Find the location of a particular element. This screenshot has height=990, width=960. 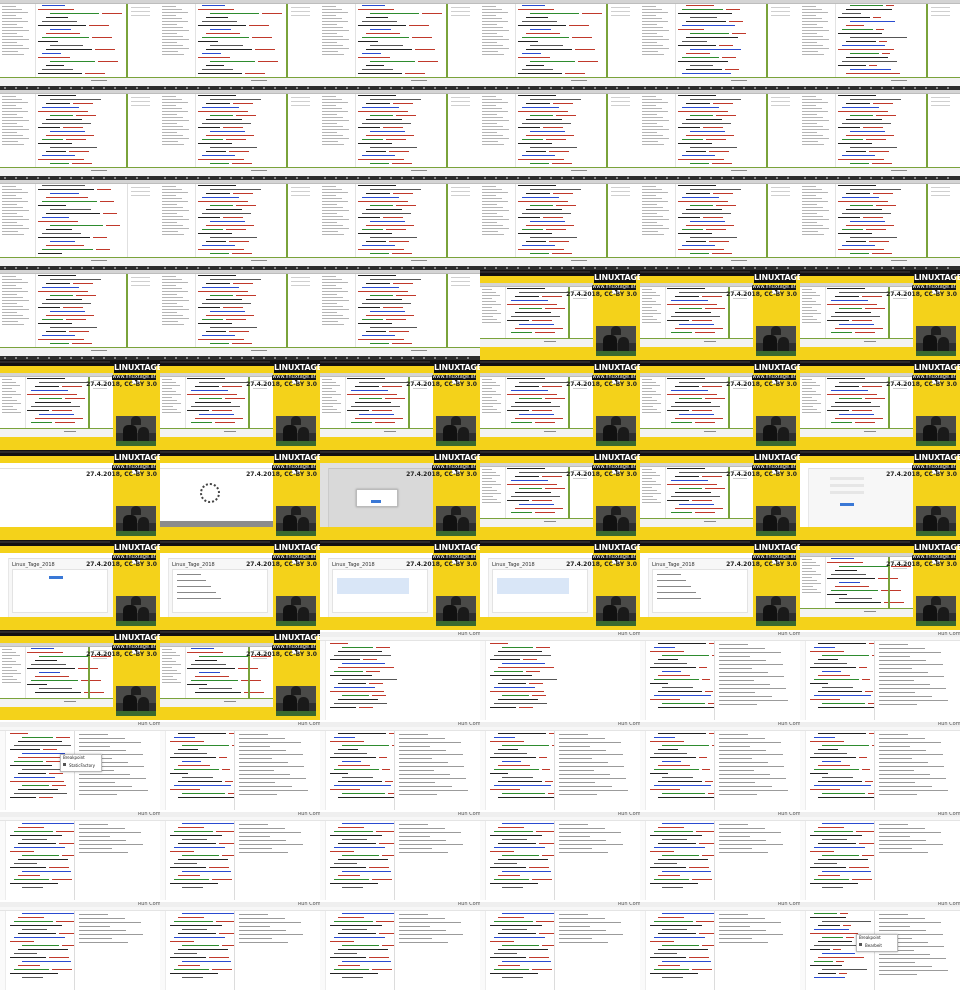

editor-tabs is located at coordinates (560, 639).